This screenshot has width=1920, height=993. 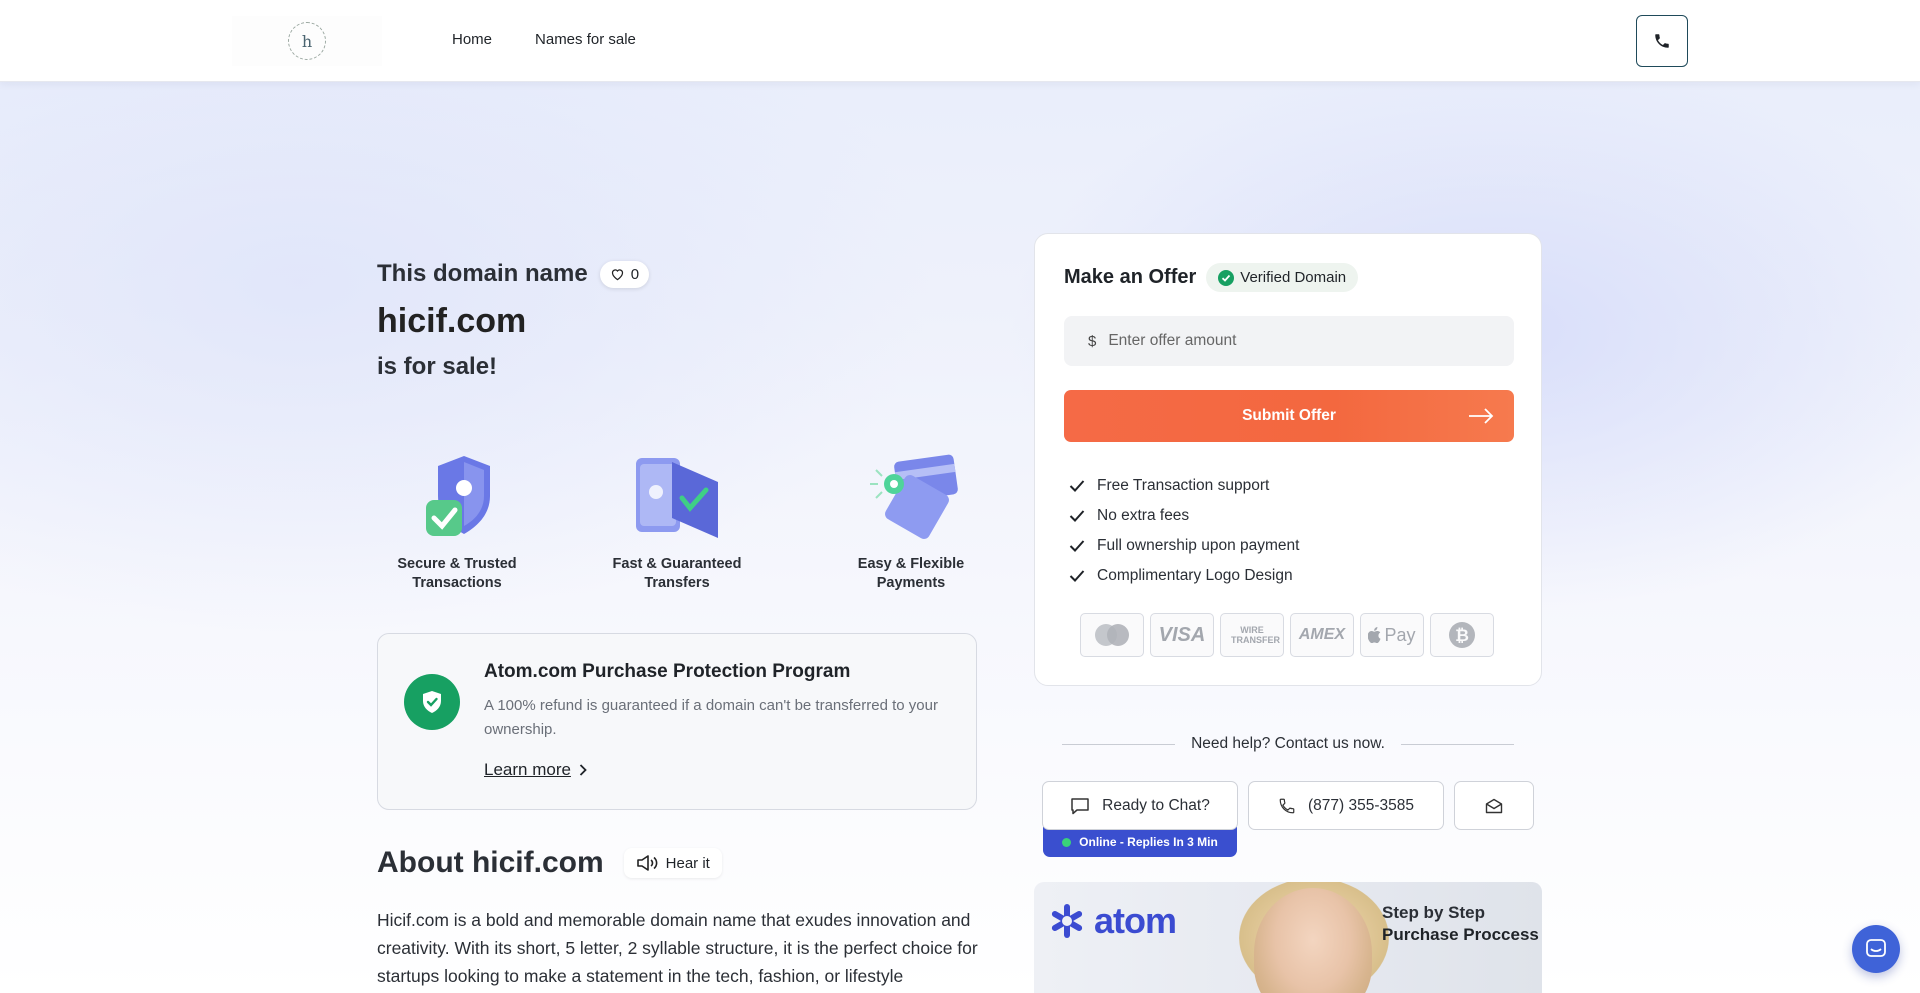 What do you see at coordinates (432, 702) in the screenshot?
I see `protection-shield-icon` at bounding box center [432, 702].